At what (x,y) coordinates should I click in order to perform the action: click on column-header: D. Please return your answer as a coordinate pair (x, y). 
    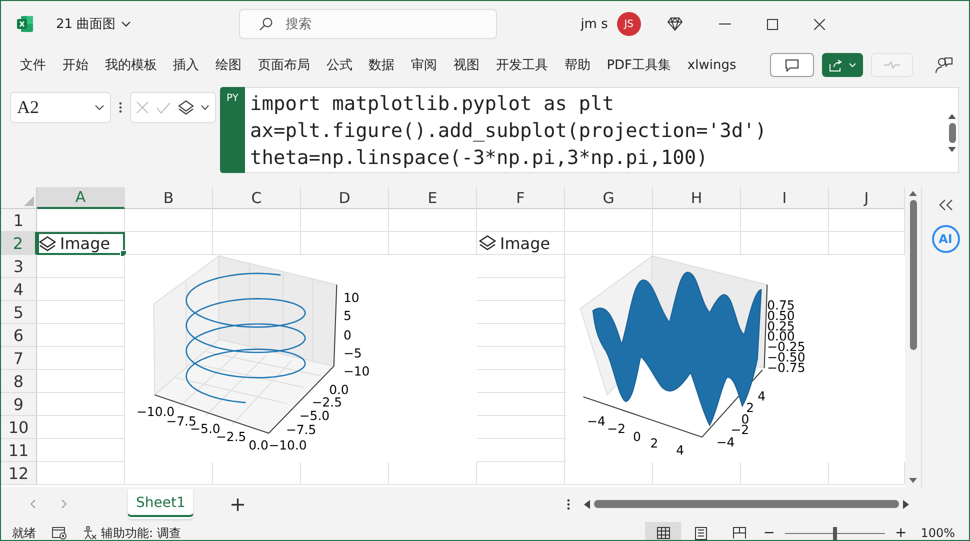
    Looking at the image, I should click on (345, 198).